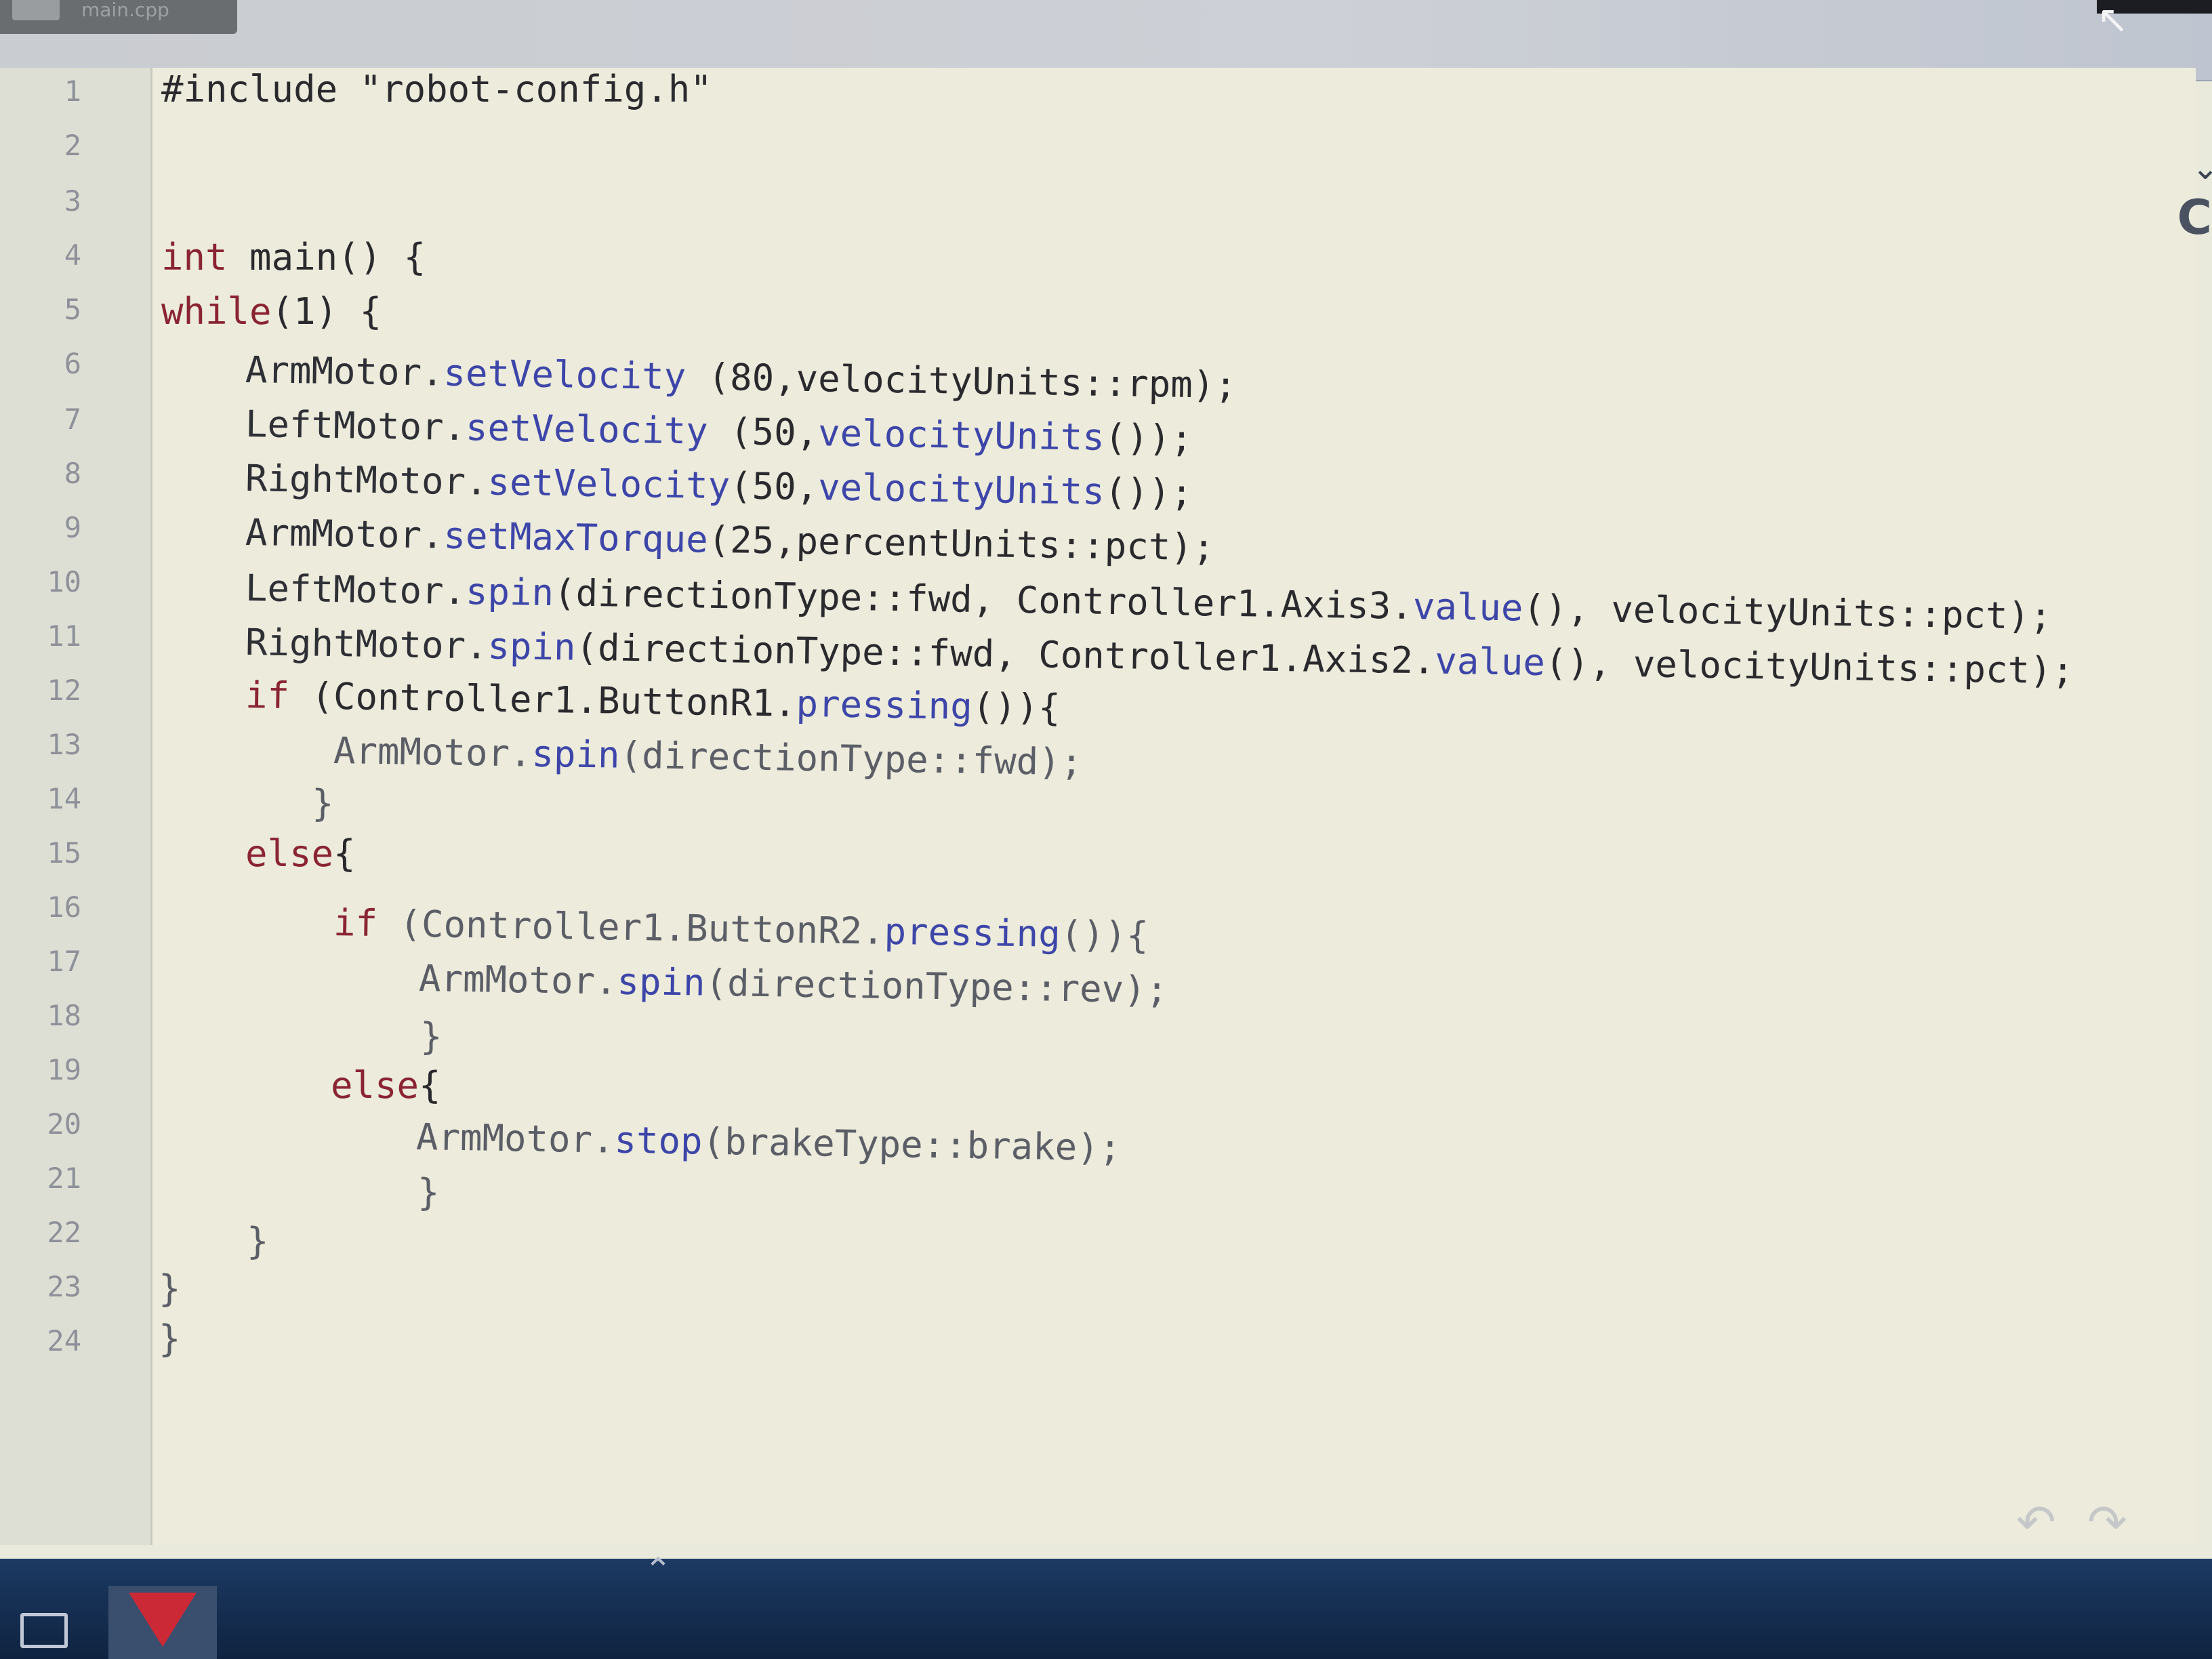 The width and height of the screenshot is (2212, 1659). Describe the element at coordinates (64, 798) in the screenshot. I see `line-number: 14` at that location.